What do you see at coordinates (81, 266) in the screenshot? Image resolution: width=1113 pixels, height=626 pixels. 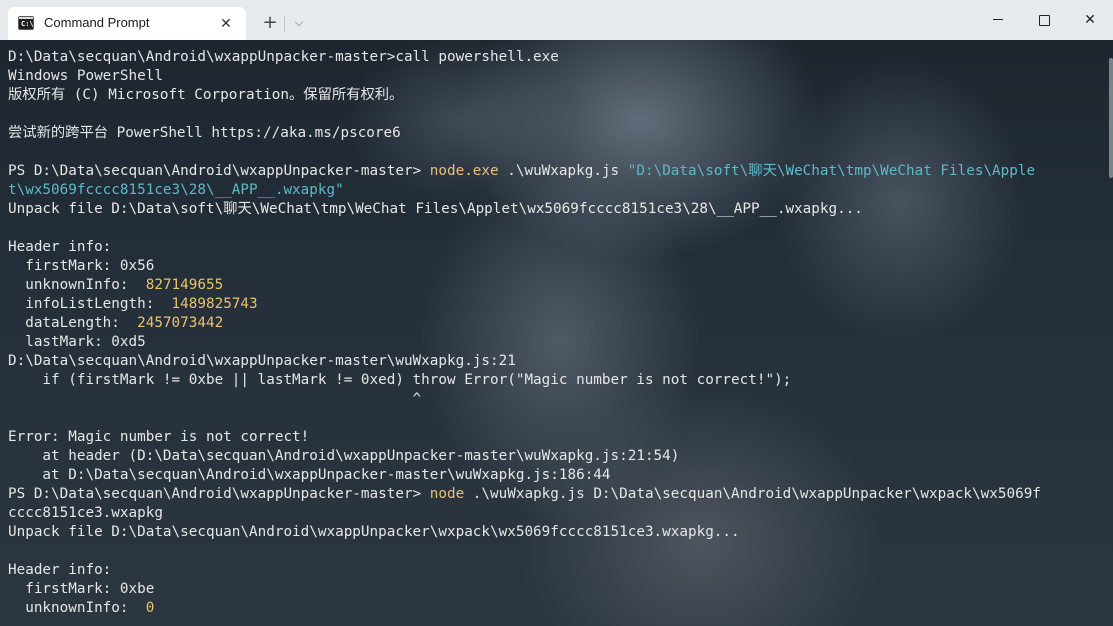 I see `terminal-text-segment: firstMark: 0x56` at bounding box center [81, 266].